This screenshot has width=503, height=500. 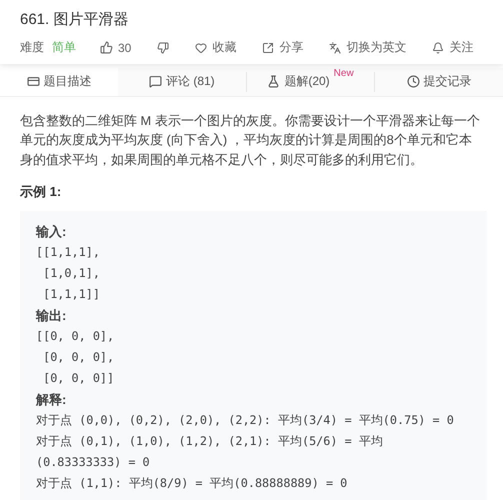 I want to click on code-line: 对于点 (0,0), (0,2), (2,0), (2,2): 平均(3/4) = 平均(0.75) = 0, so click(x=245, y=420).